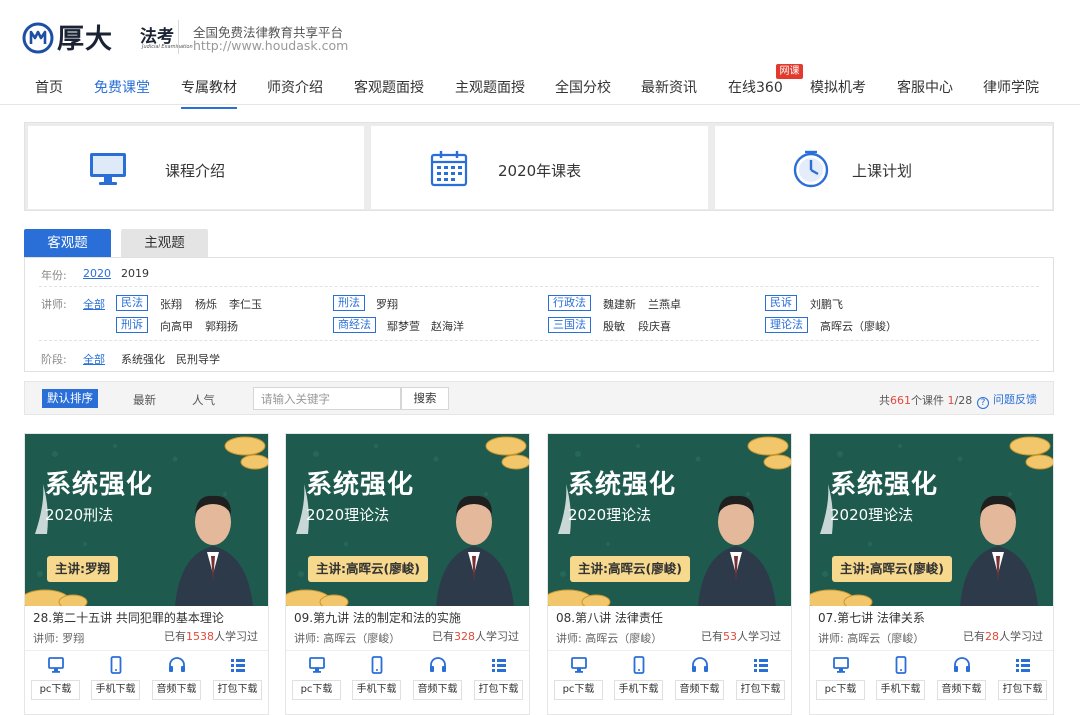 The width and height of the screenshot is (1080, 715). What do you see at coordinates (327, 398) in the screenshot?
I see `search-input` at bounding box center [327, 398].